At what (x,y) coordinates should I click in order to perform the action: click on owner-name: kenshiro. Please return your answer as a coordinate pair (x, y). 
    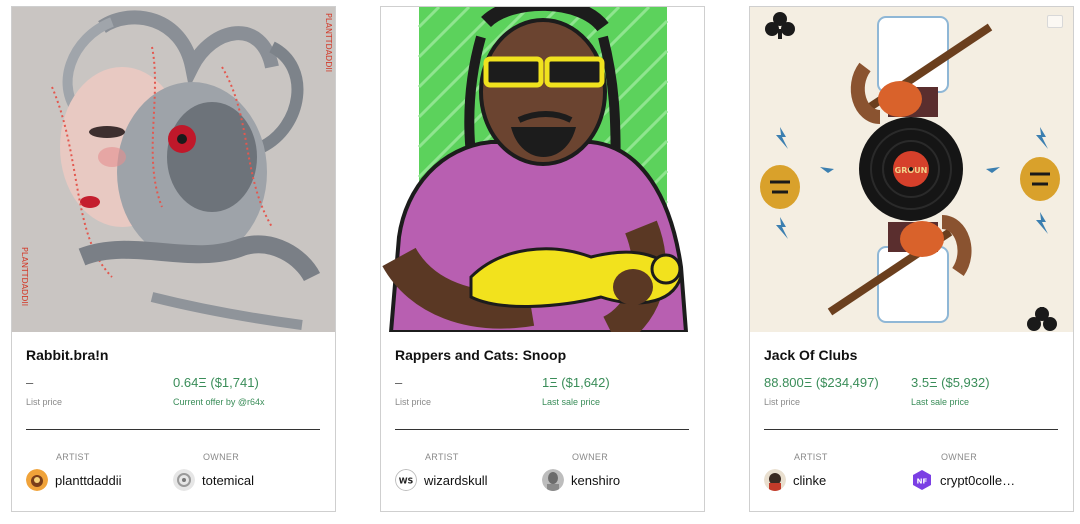
    Looking at the image, I should click on (595, 480).